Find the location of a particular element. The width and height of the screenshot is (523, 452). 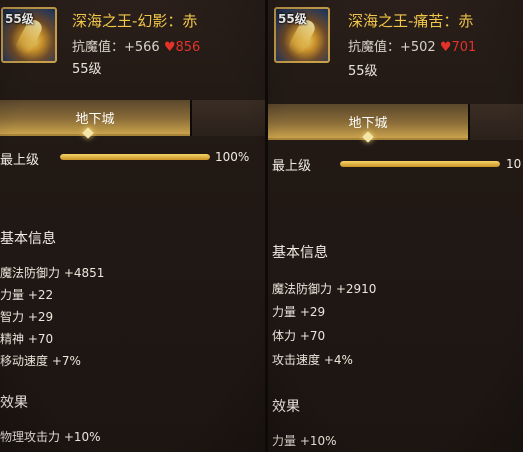

tab-dungeon: 地下城 is located at coordinates (95, 118).